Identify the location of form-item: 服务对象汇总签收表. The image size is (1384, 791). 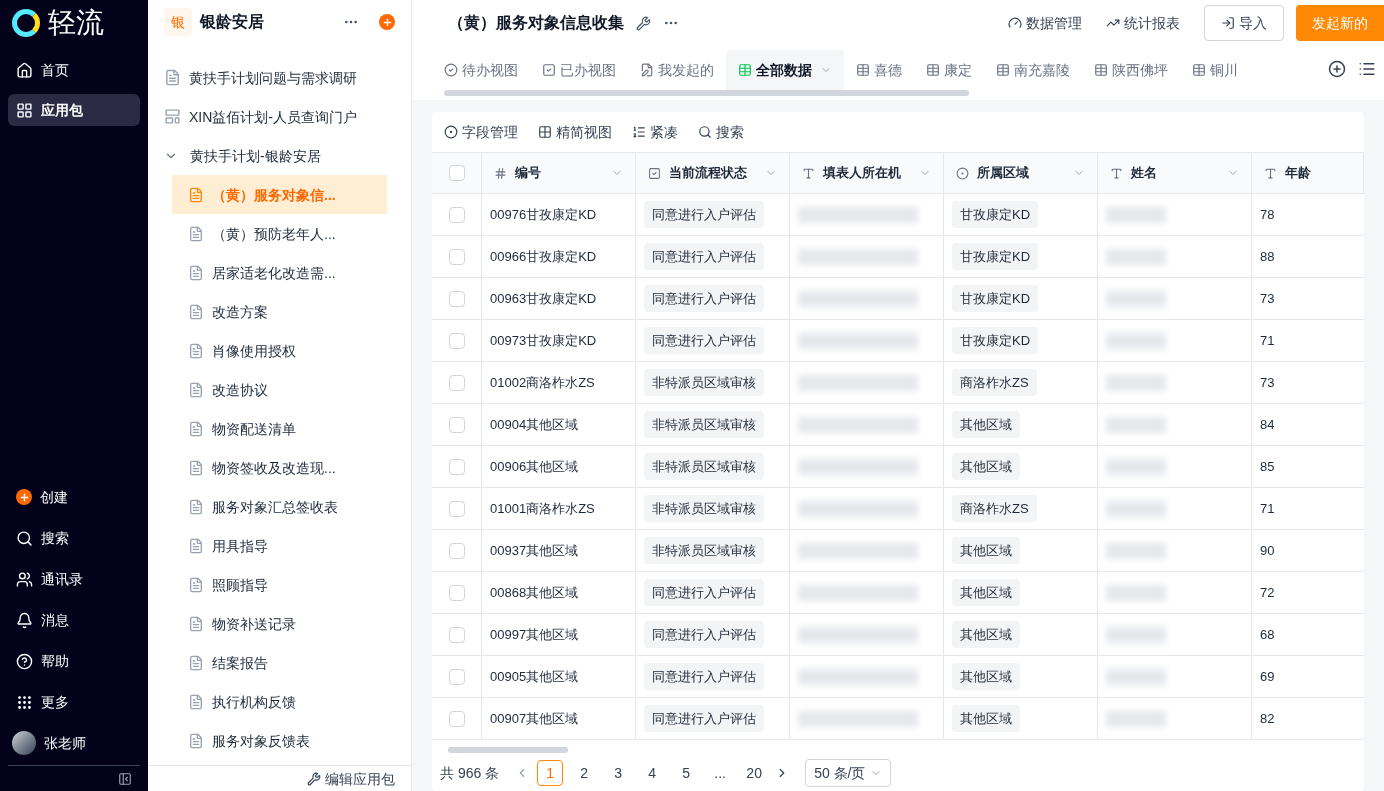
(279, 506).